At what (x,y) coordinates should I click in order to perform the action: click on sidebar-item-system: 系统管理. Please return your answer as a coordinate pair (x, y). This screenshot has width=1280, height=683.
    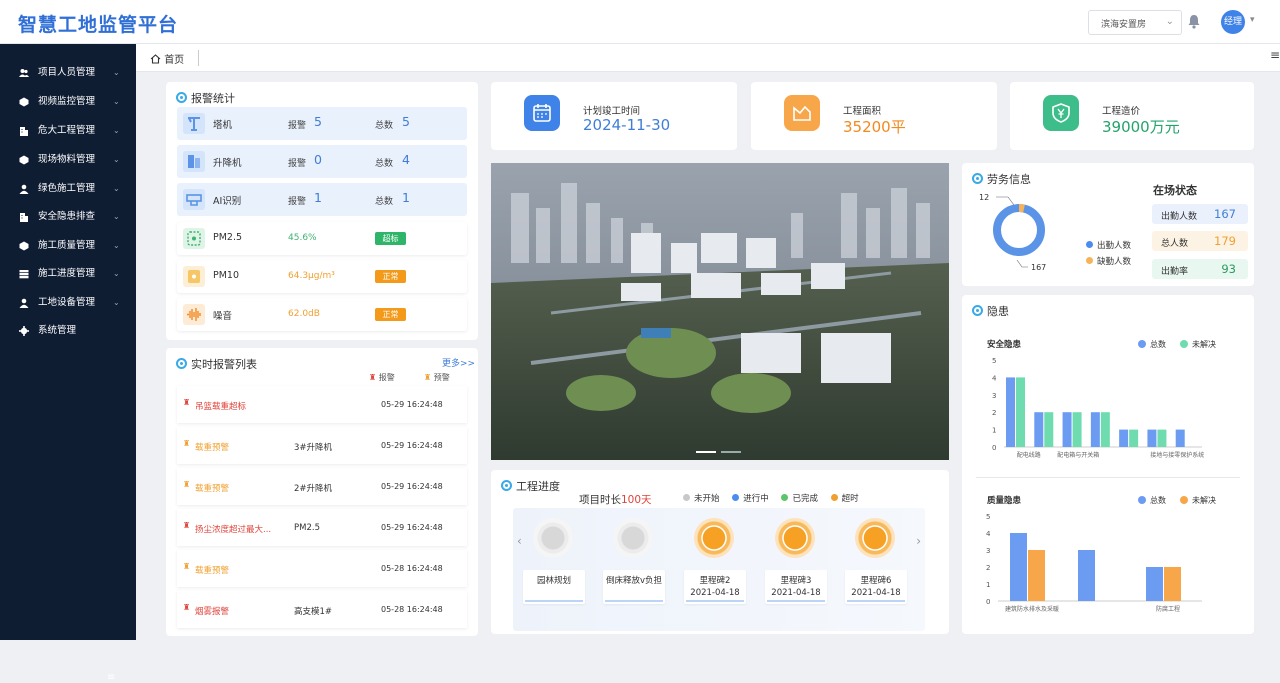
    Looking at the image, I should click on (68, 331).